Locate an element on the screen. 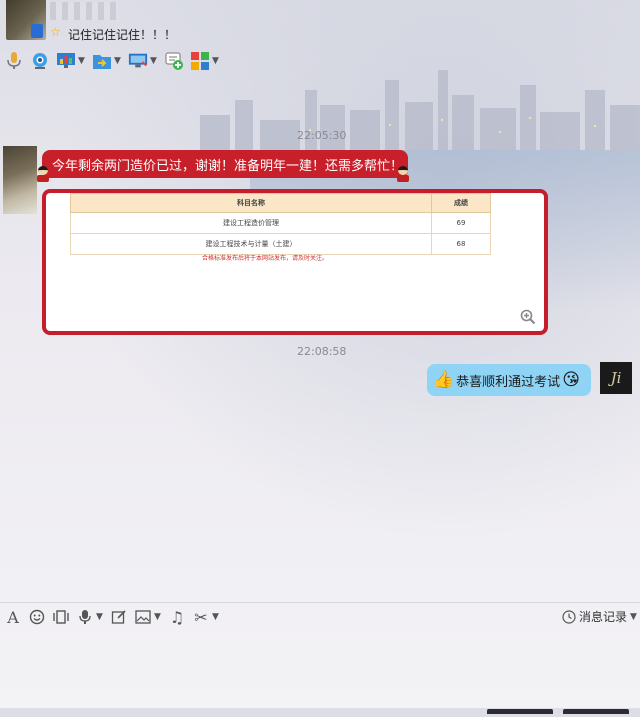 The width and height of the screenshot is (640, 717). message-history-label: 消息记录 is located at coordinates (602, 617).